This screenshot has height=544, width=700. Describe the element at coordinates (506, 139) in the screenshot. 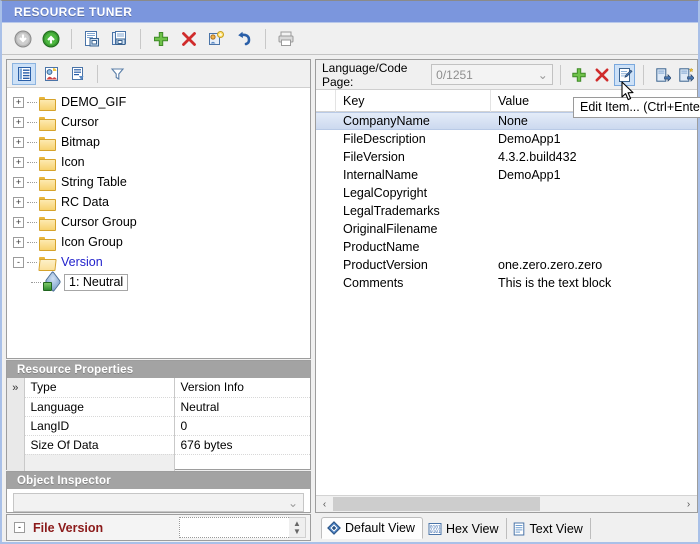

I see `table-row: FileDescription DemoApp1` at that location.